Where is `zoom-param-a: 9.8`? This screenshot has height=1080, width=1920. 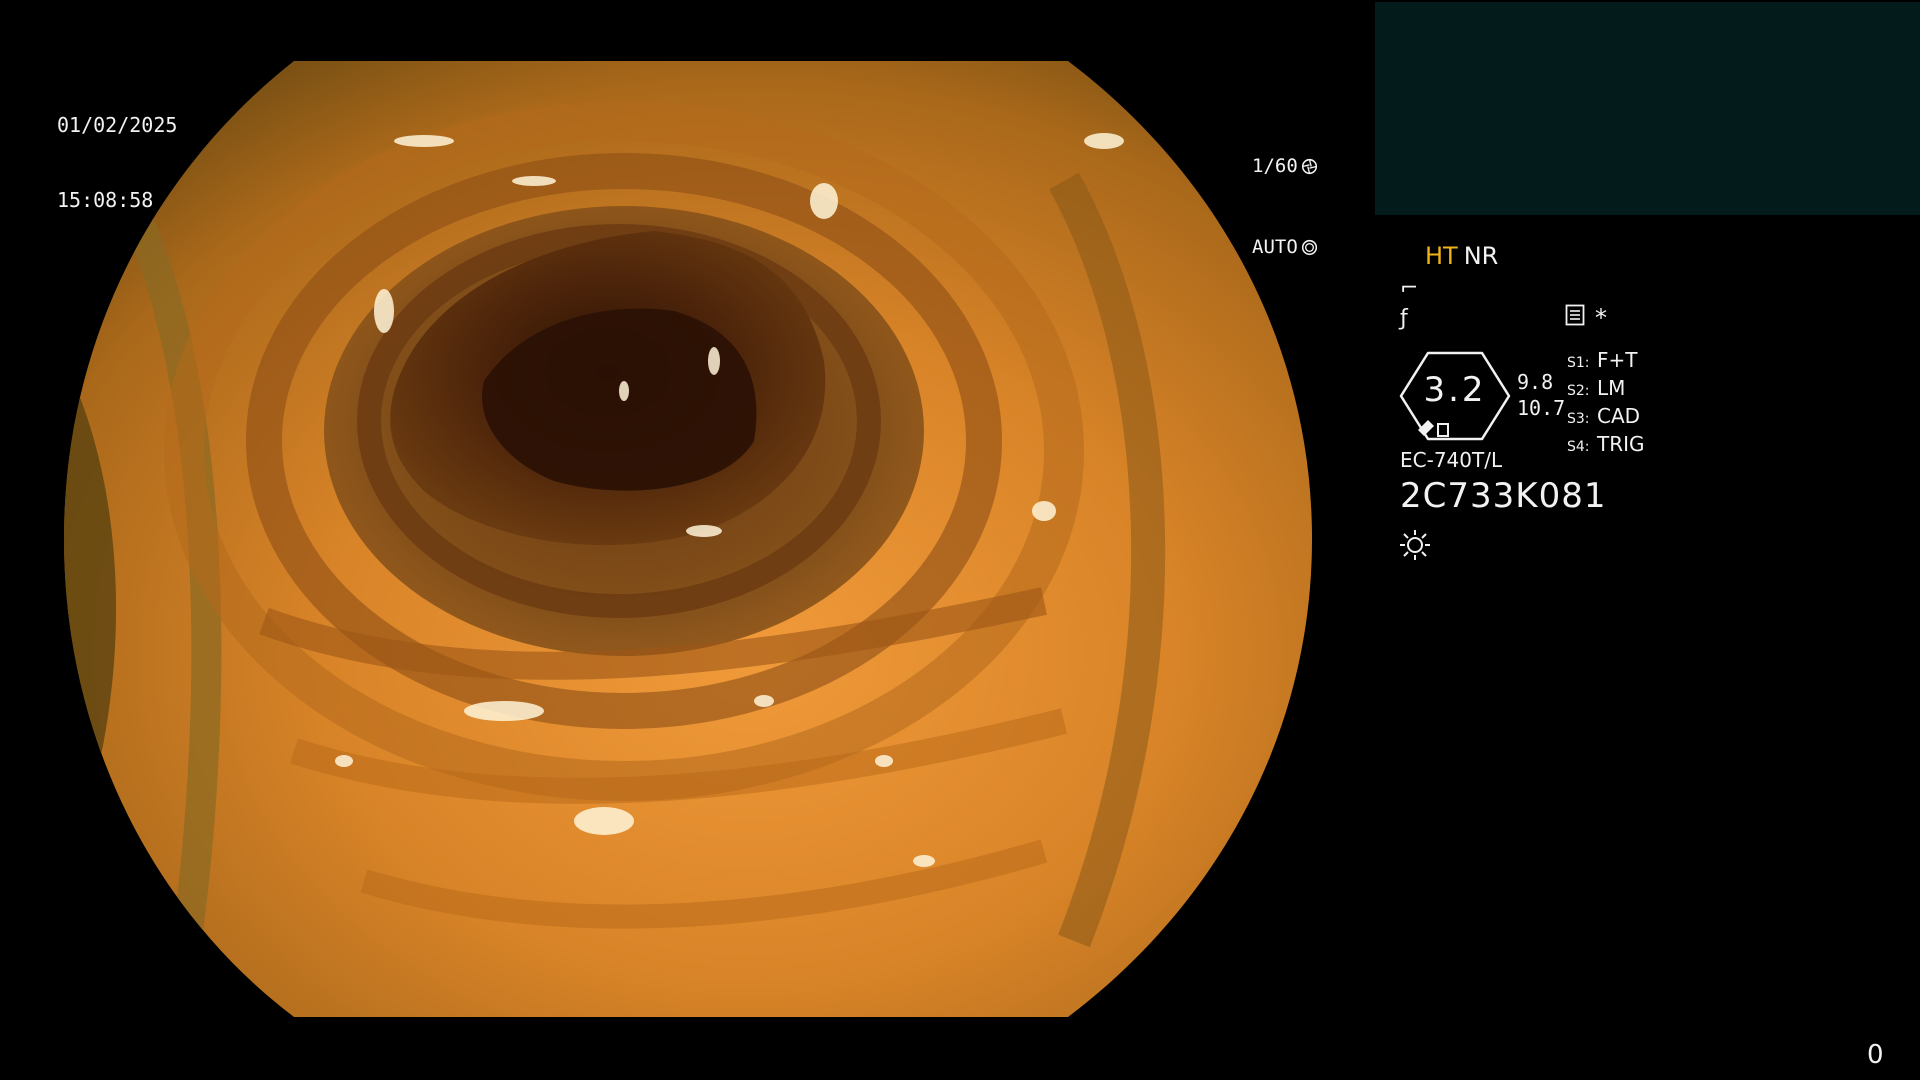 zoom-param-a: 9.8 is located at coordinates (1535, 382).